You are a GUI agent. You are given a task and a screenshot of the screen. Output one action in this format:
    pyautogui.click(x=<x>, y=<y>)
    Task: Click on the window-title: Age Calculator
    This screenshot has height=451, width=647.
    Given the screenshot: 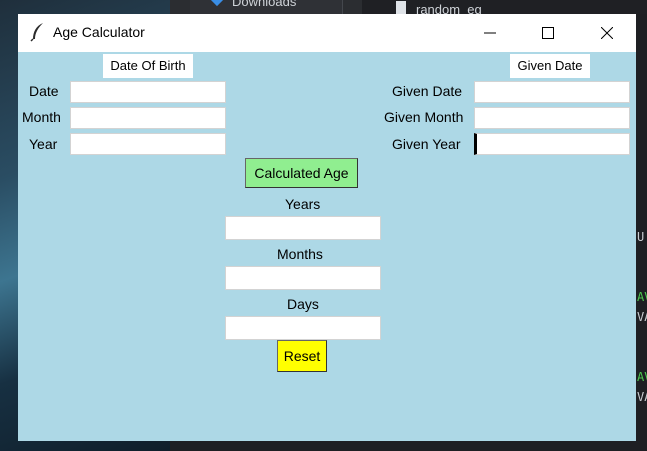 What is the action you would take?
    pyautogui.click(x=99, y=32)
    